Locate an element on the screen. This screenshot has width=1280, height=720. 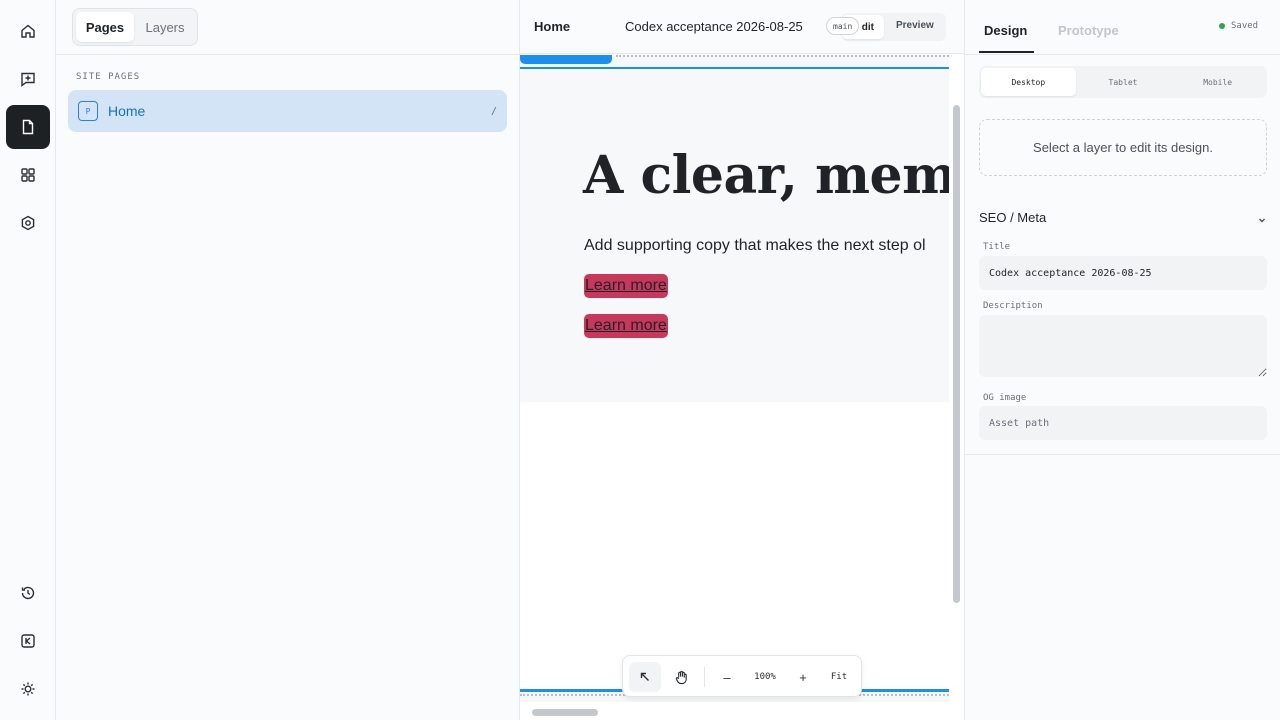
seo-description-input is located at coordinates (1123, 346).